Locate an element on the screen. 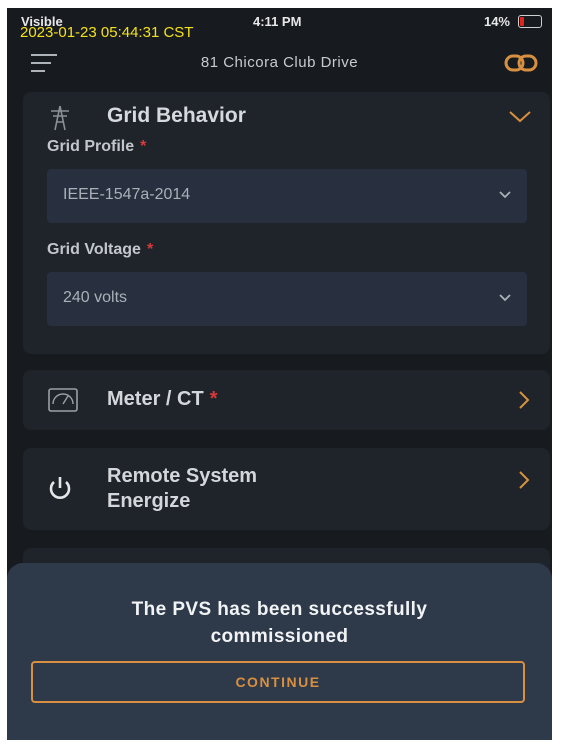  grid-voltage-select: 240 volts is located at coordinates (287, 299).